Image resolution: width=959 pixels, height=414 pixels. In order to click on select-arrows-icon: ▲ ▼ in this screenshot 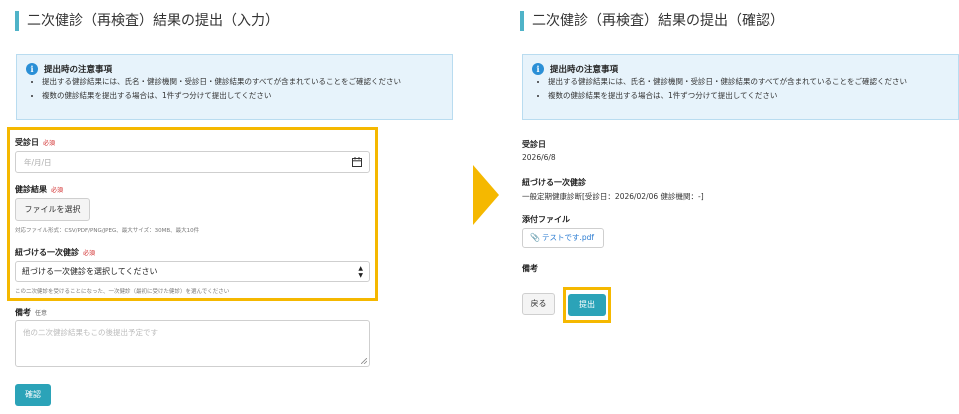, I will do `click(360, 272)`.